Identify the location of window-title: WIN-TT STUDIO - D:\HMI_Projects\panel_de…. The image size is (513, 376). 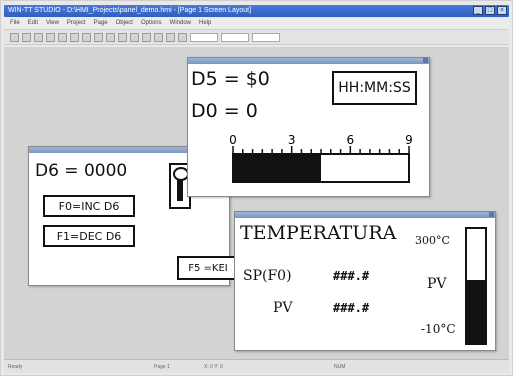
(130, 10).